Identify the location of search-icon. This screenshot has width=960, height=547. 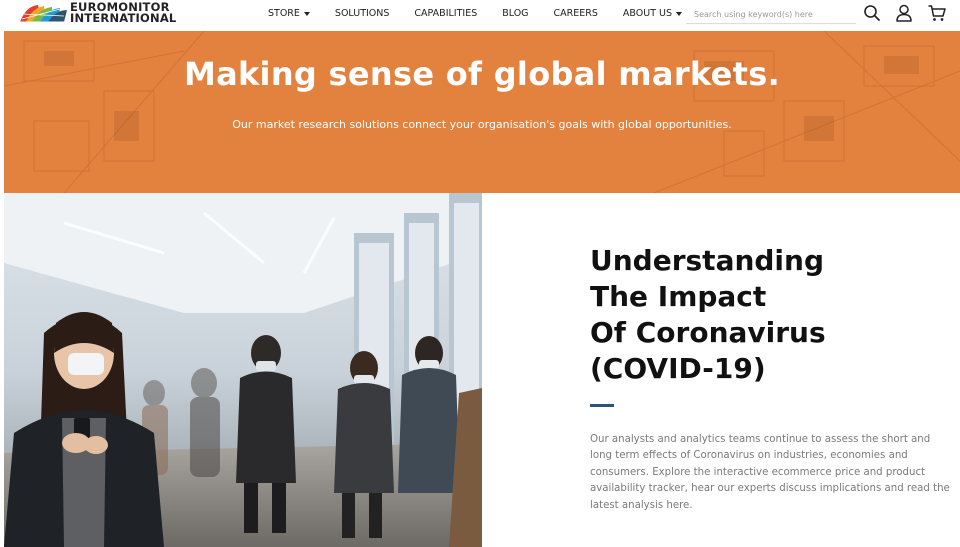
(872, 13).